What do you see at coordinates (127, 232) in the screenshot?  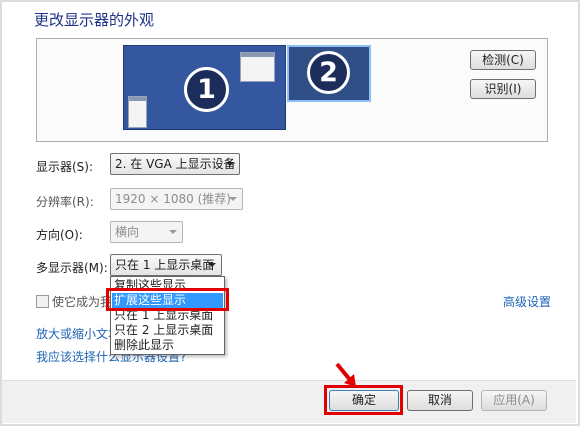 I see `orientation-select-value: 横向` at bounding box center [127, 232].